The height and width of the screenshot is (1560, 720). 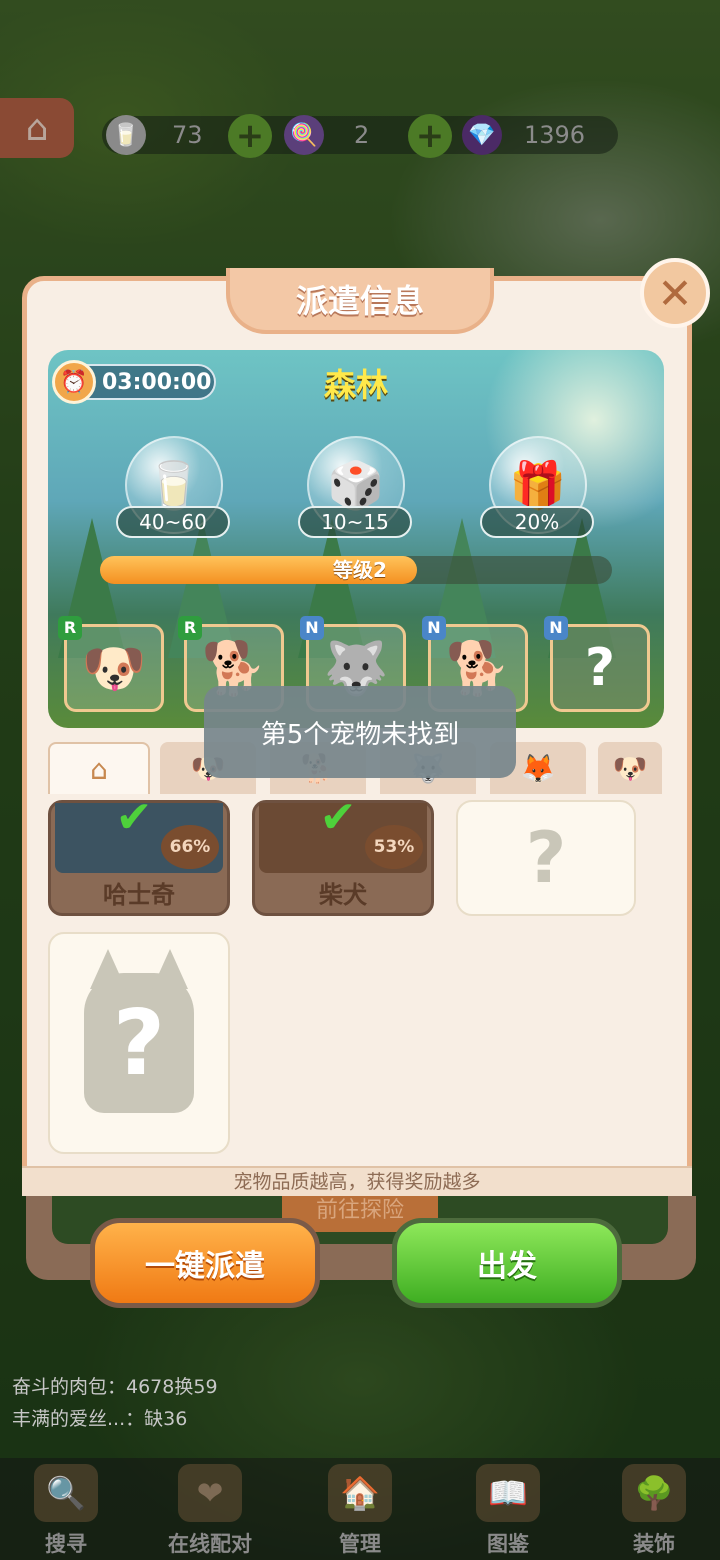 I want to click on unknown-pet-mark: ?, so click(x=600, y=668).